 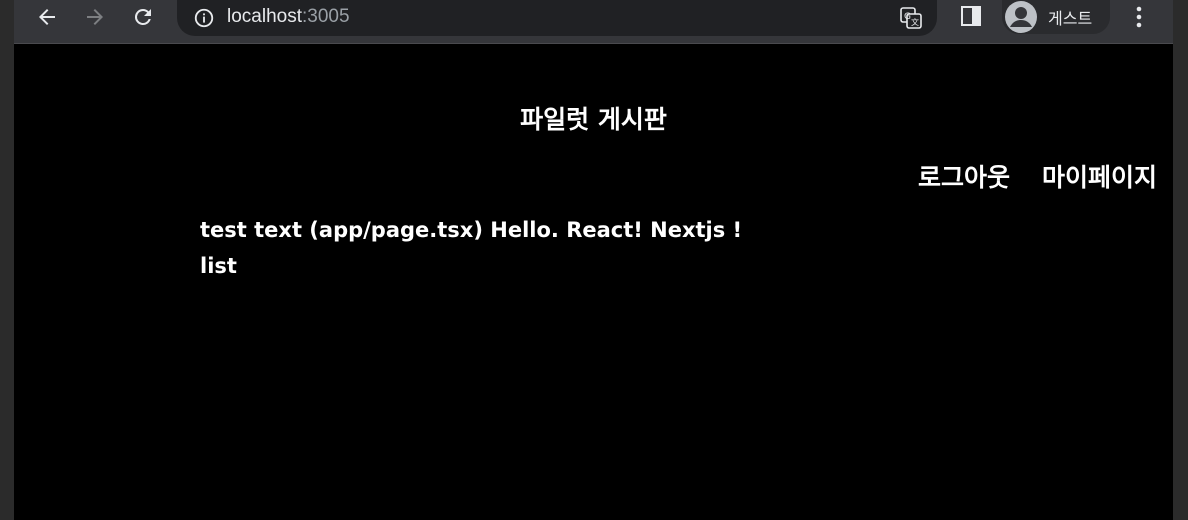 I want to click on page-title: 파일럿 게시판, so click(x=593, y=119).